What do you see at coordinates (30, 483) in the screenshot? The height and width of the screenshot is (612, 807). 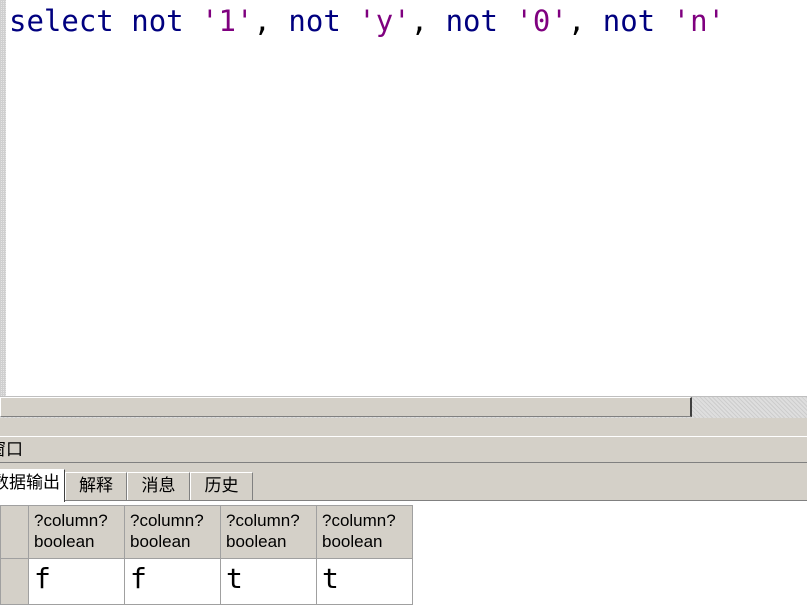 I see `tab-label: 数据输出` at bounding box center [30, 483].